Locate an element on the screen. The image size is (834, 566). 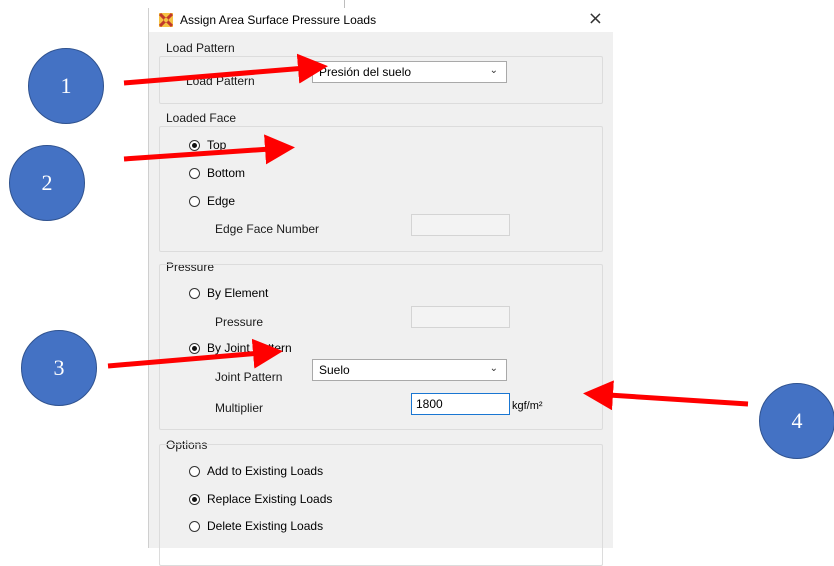
annotation-marker-4: 4 is located at coordinates (796, 421).